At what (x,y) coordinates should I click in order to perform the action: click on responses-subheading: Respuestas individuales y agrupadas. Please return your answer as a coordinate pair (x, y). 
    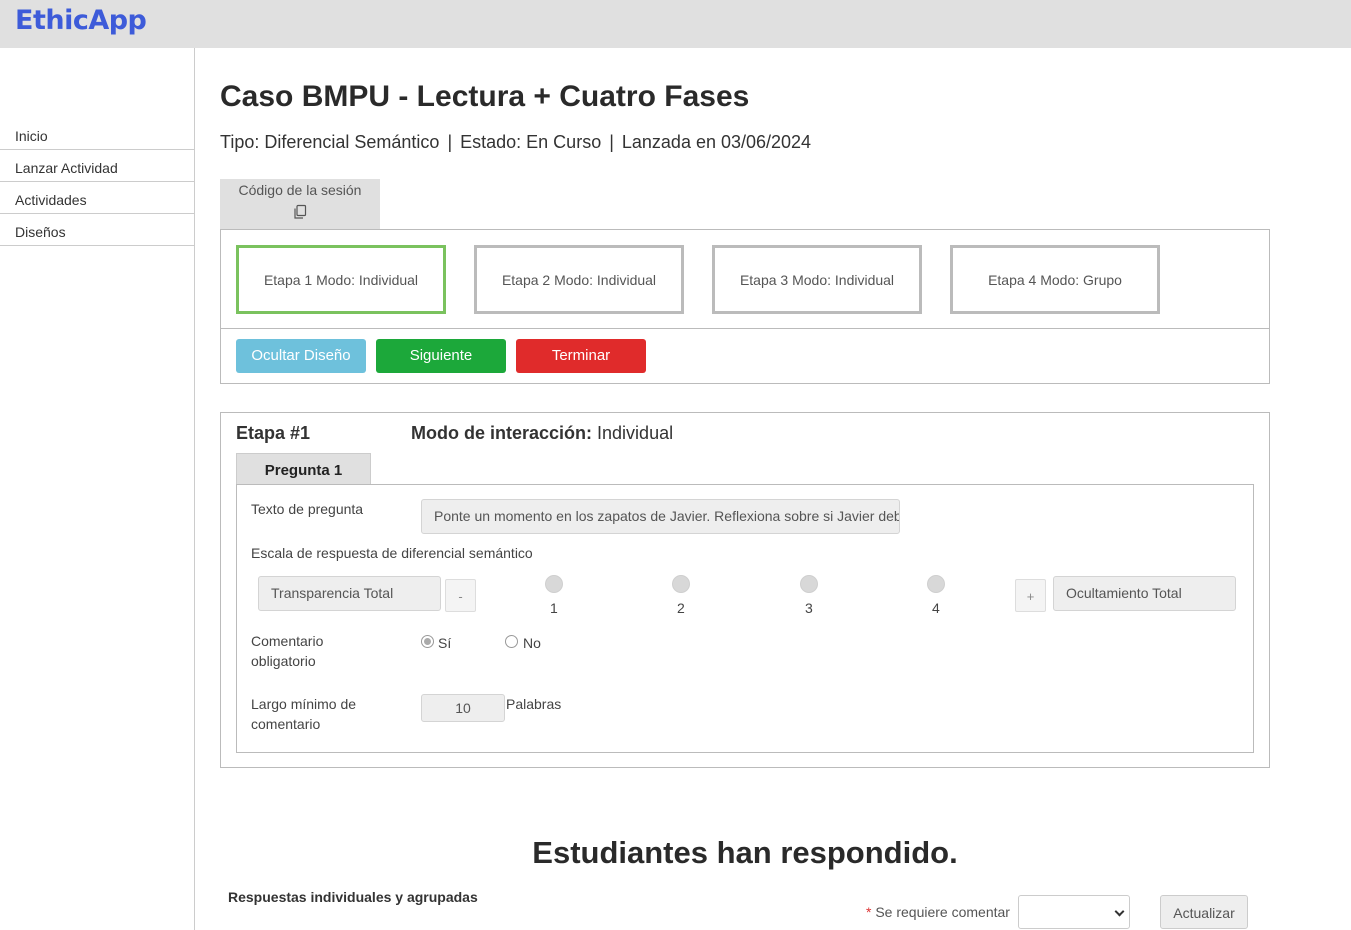
    Looking at the image, I should click on (353, 897).